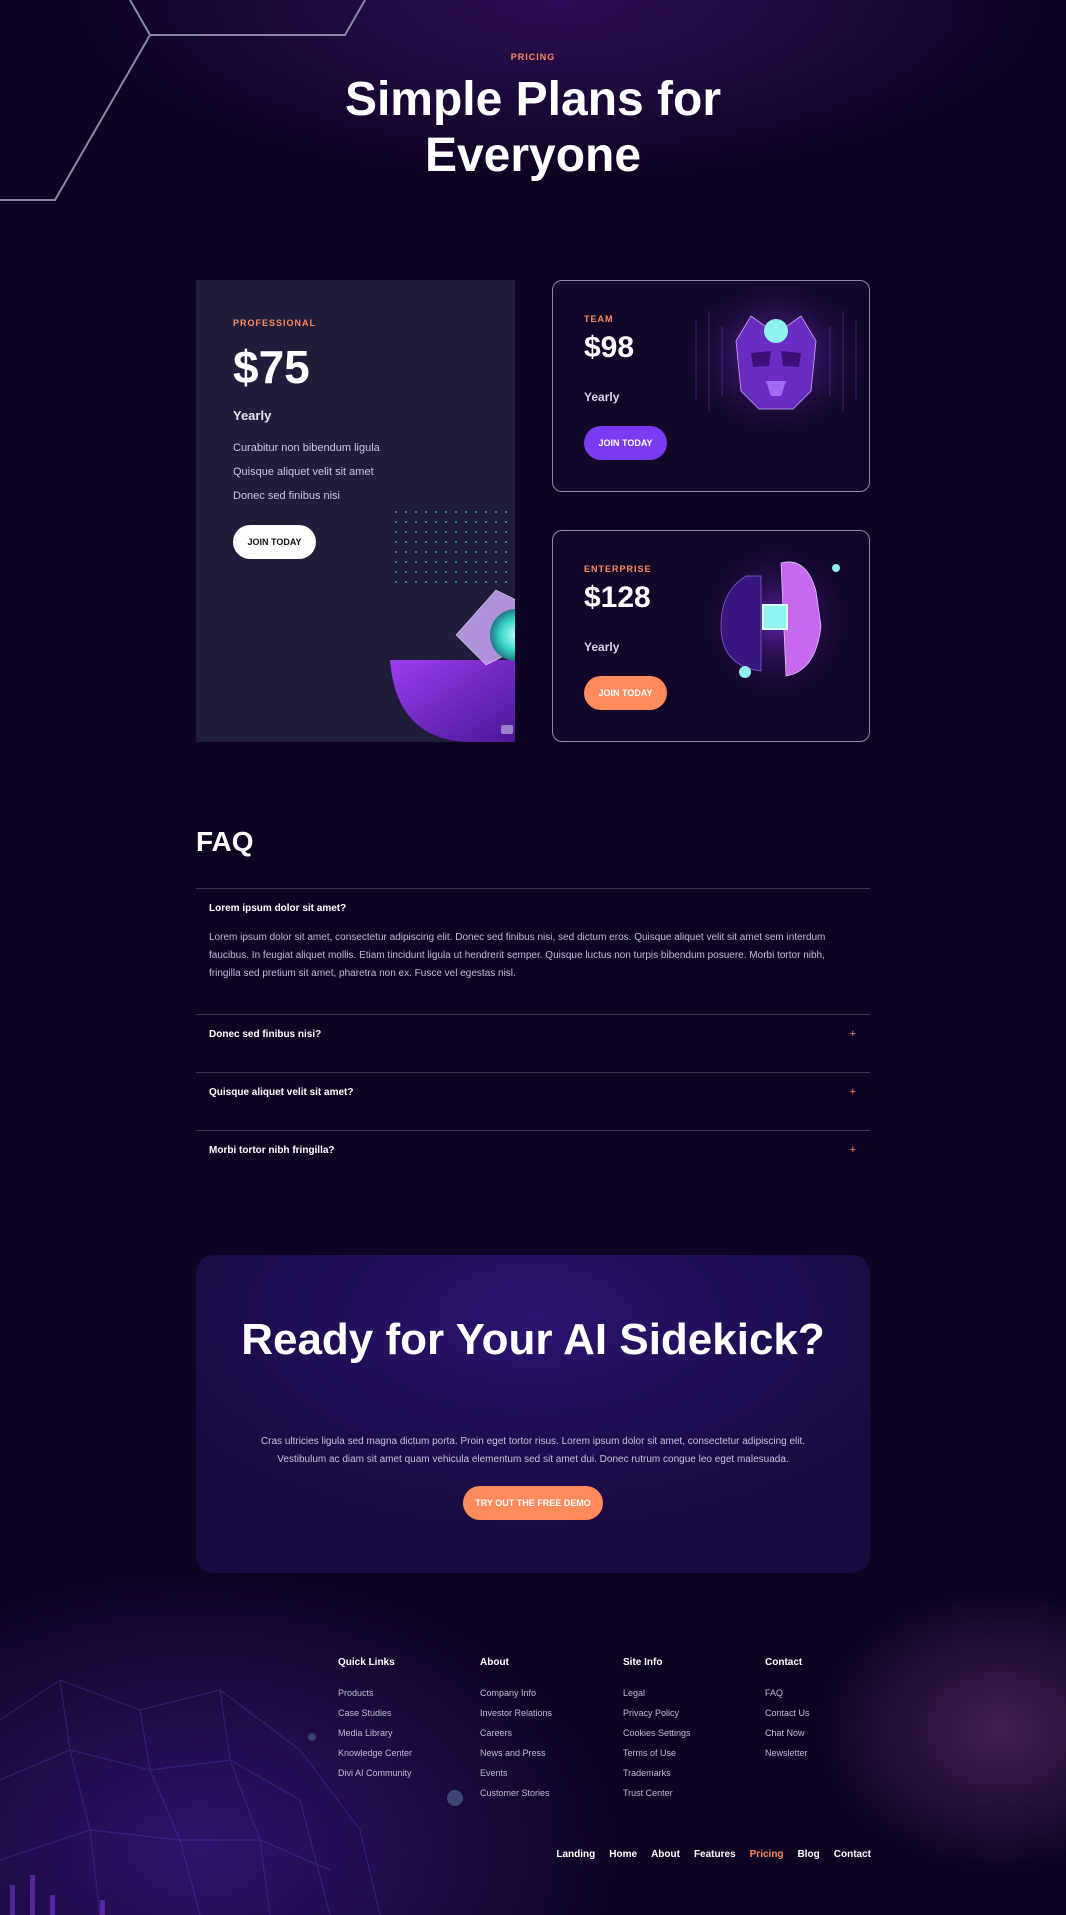  Describe the element at coordinates (303, 472) in the screenshot. I see `plan-feature: Quisque aliquet velit sit amet` at that location.